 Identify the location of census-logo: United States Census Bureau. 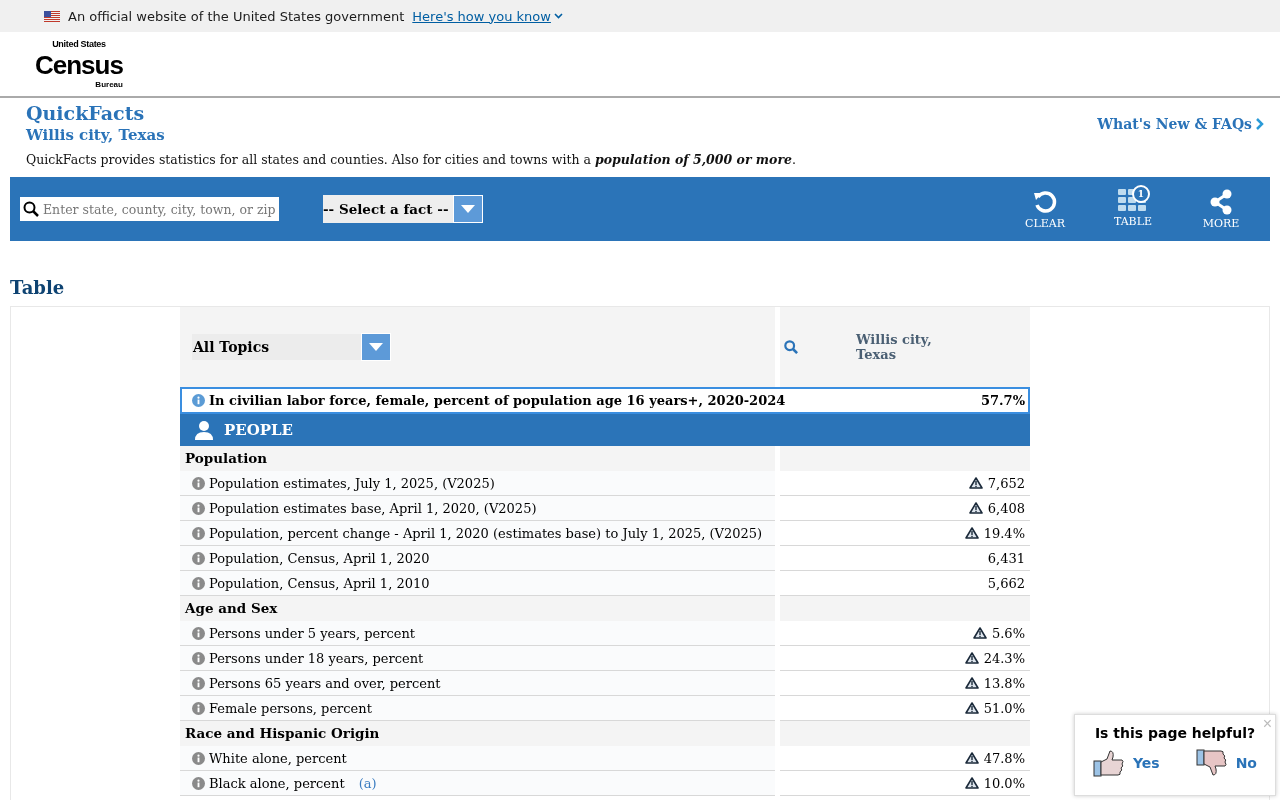
(79, 64).